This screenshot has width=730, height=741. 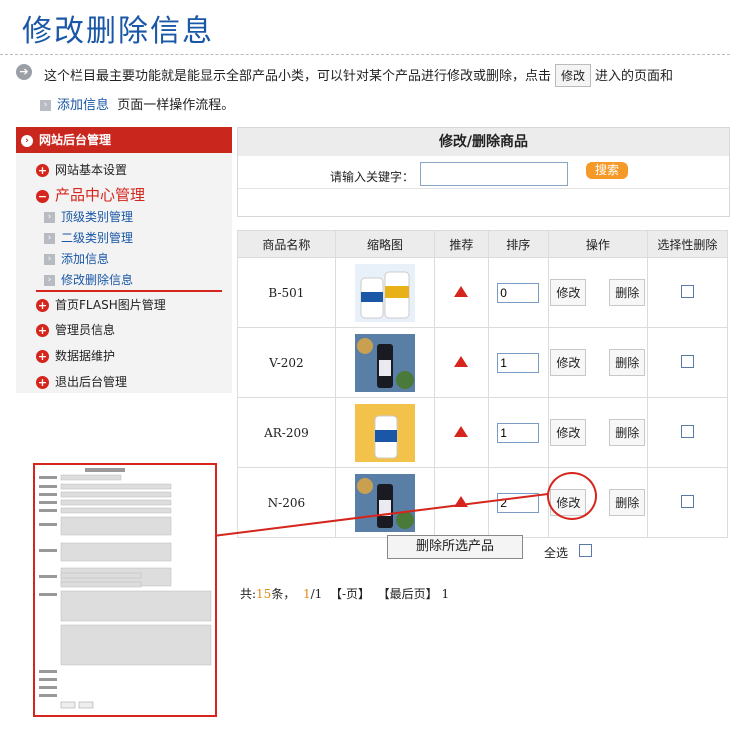 I want to click on col-thumb-header: 缩略图, so click(x=385, y=244).